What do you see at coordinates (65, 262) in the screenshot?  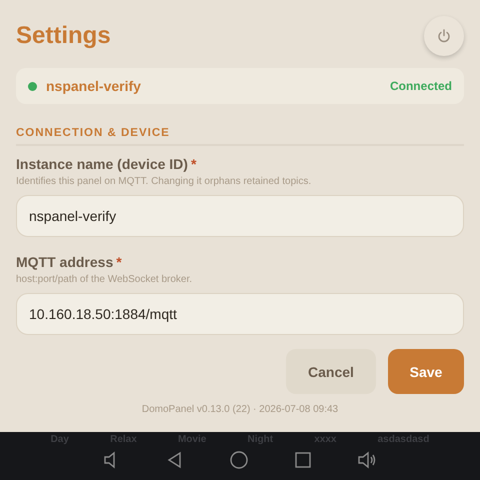 I see `field-label: MQTT address` at bounding box center [65, 262].